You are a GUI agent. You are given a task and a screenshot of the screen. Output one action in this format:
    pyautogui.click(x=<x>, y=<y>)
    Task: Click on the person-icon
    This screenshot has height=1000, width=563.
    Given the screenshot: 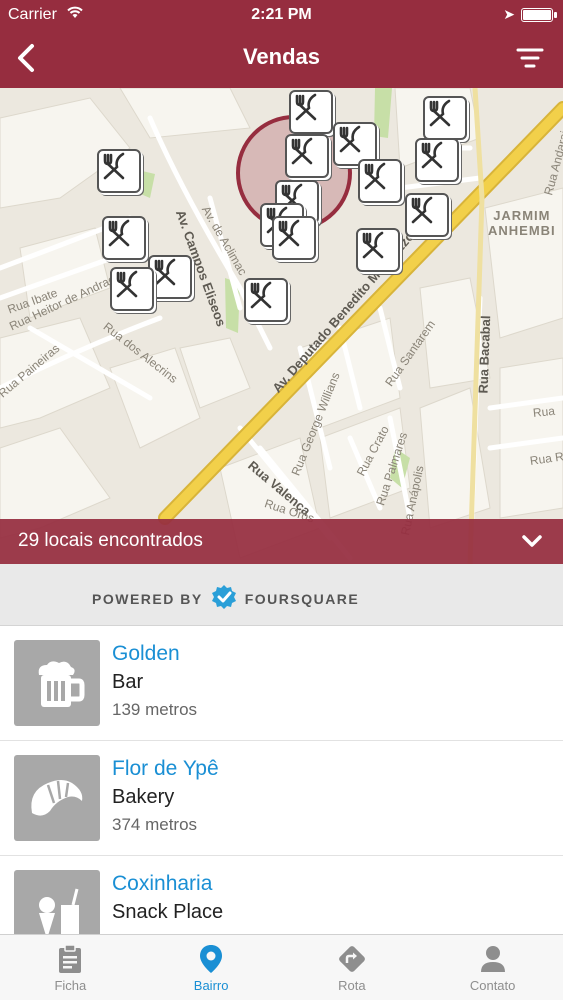 What is the action you would take?
    pyautogui.click(x=493, y=961)
    